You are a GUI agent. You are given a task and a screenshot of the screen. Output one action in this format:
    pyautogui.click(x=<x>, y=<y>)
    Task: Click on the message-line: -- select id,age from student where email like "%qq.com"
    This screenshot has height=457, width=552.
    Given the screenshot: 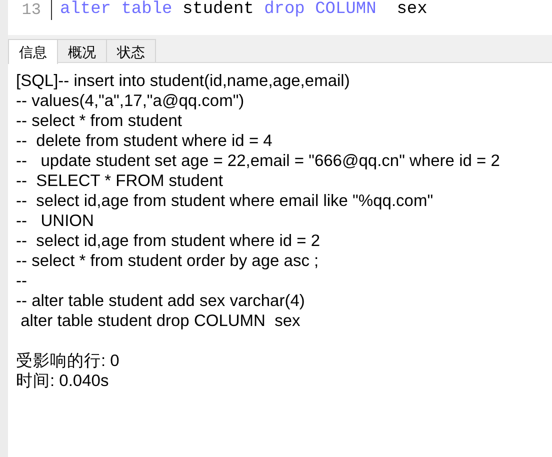 What is the action you would take?
    pyautogui.click(x=225, y=201)
    